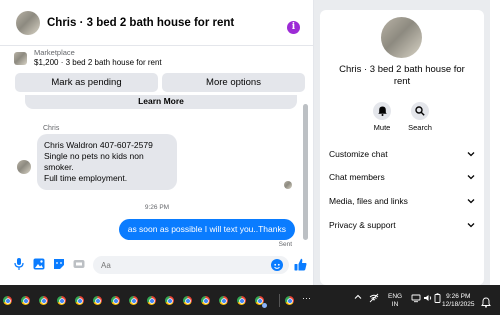  I want to click on contact-avatar, so click(28, 22).